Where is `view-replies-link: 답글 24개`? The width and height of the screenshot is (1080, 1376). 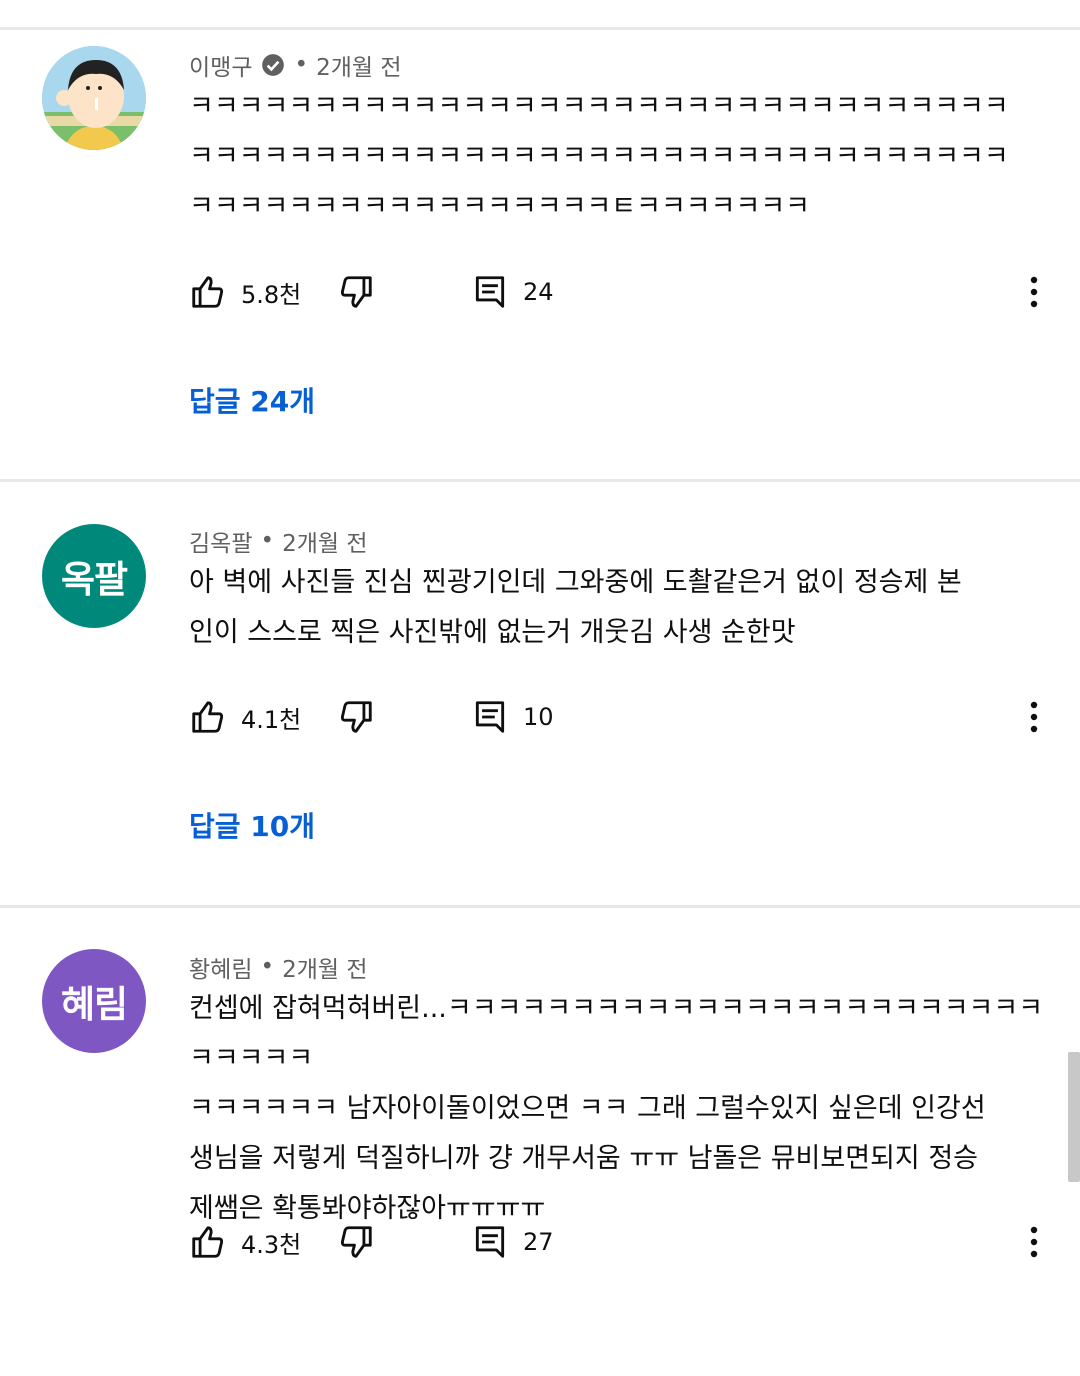
view-replies-link: 답글 24개 is located at coordinates (252, 400).